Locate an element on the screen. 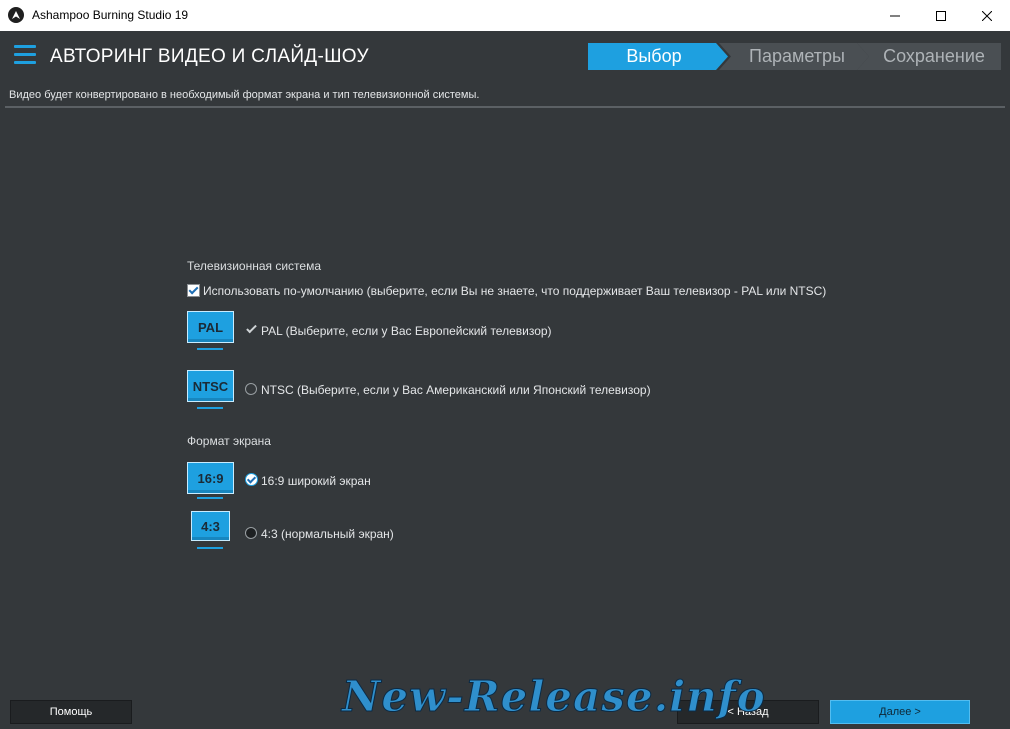  step-select-label: Выбор is located at coordinates (654, 56).